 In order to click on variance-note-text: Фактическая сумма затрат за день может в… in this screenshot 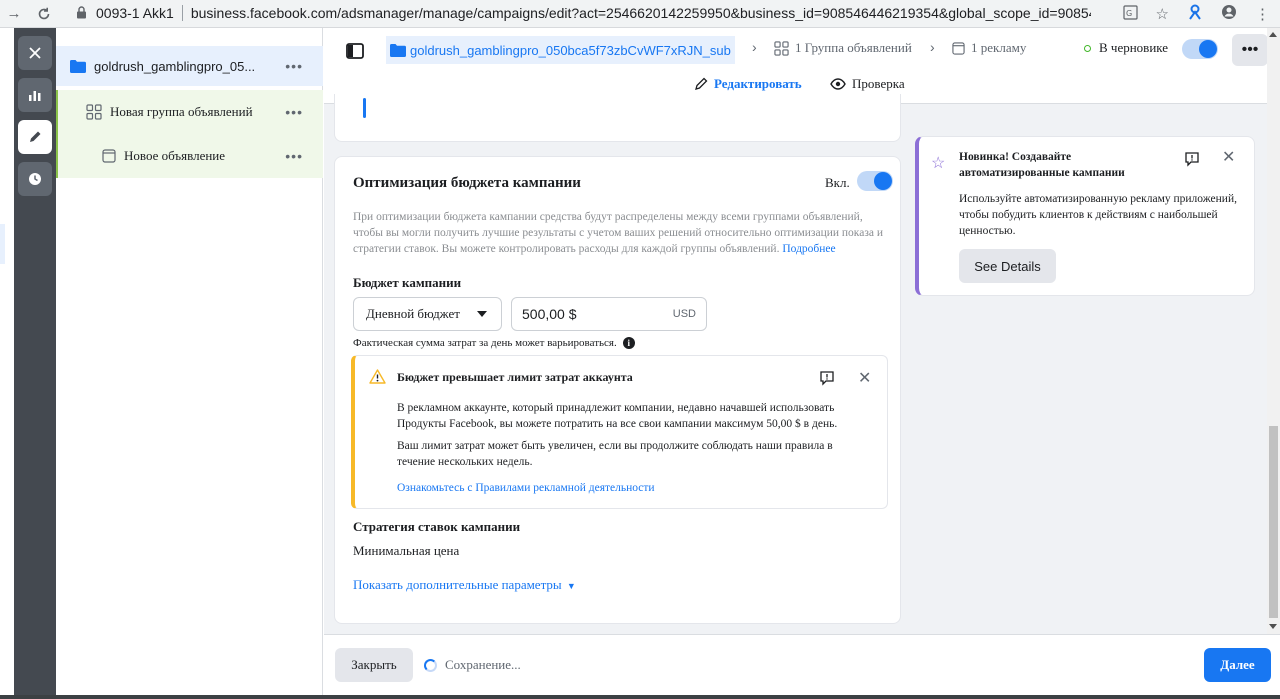, I will do `click(485, 343)`.